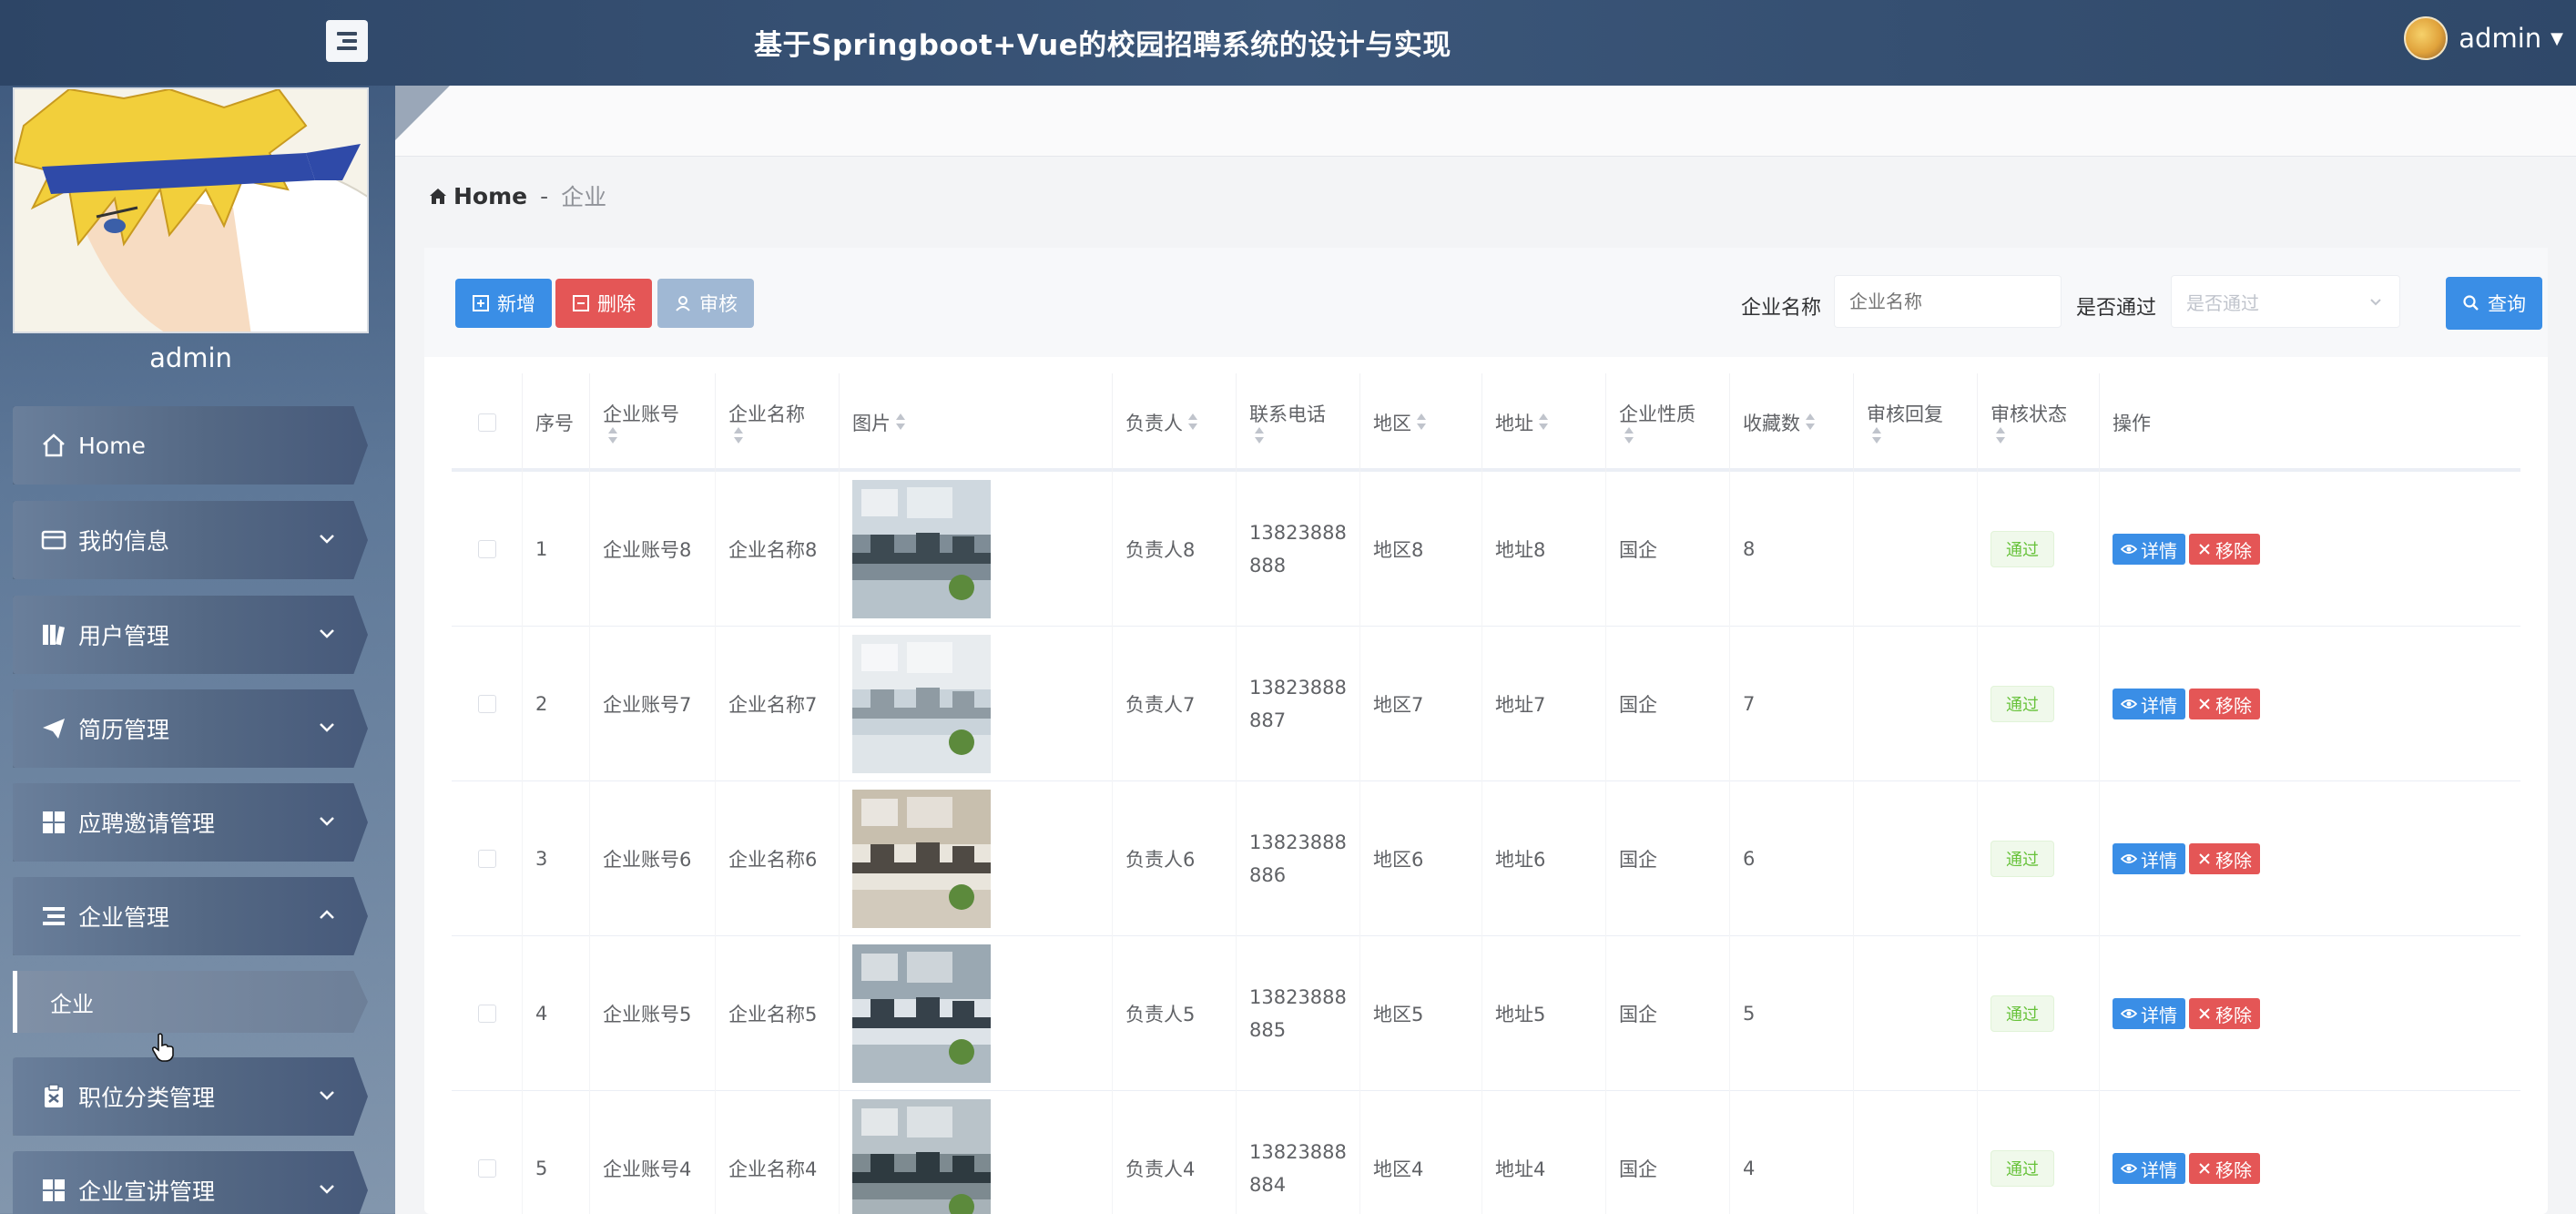 The height and width of the screenshot is (1214, 2576). I want to click on sidebar-item-seminar-management: 企业宣讲管理, so click(190, 1182).